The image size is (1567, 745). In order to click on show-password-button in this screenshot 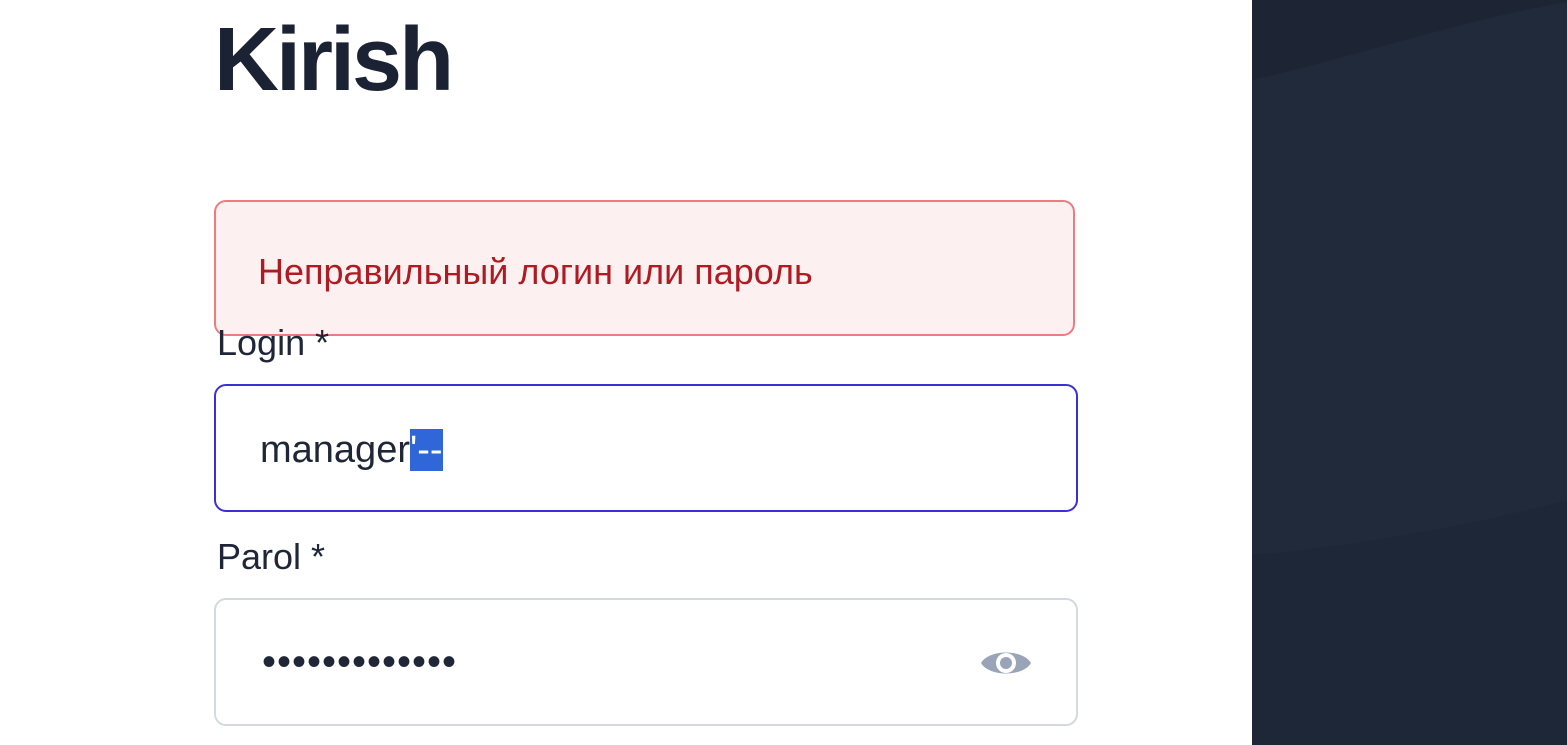, I will do `click(1006, 663)`.